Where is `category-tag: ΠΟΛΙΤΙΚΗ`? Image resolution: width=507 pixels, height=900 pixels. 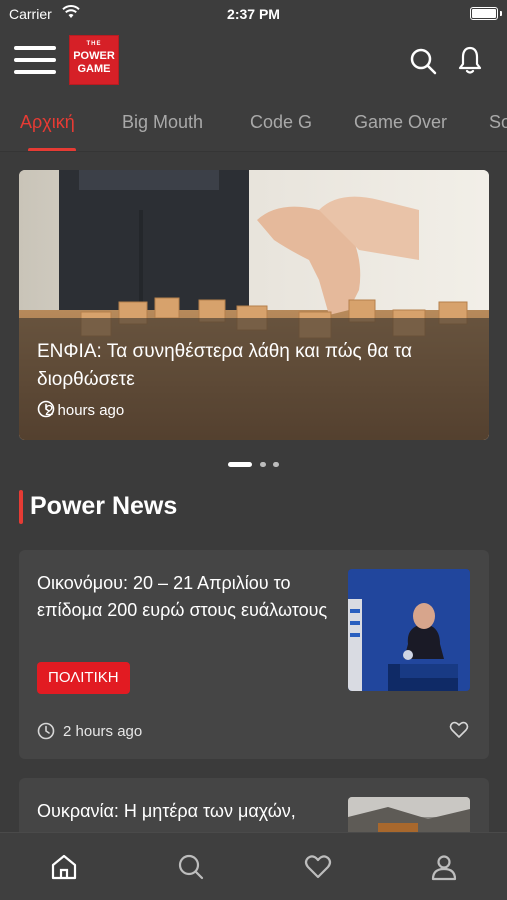 category-tag: ΠΟΛΙΤΙΚΗ is located at coordinates (83, 678).